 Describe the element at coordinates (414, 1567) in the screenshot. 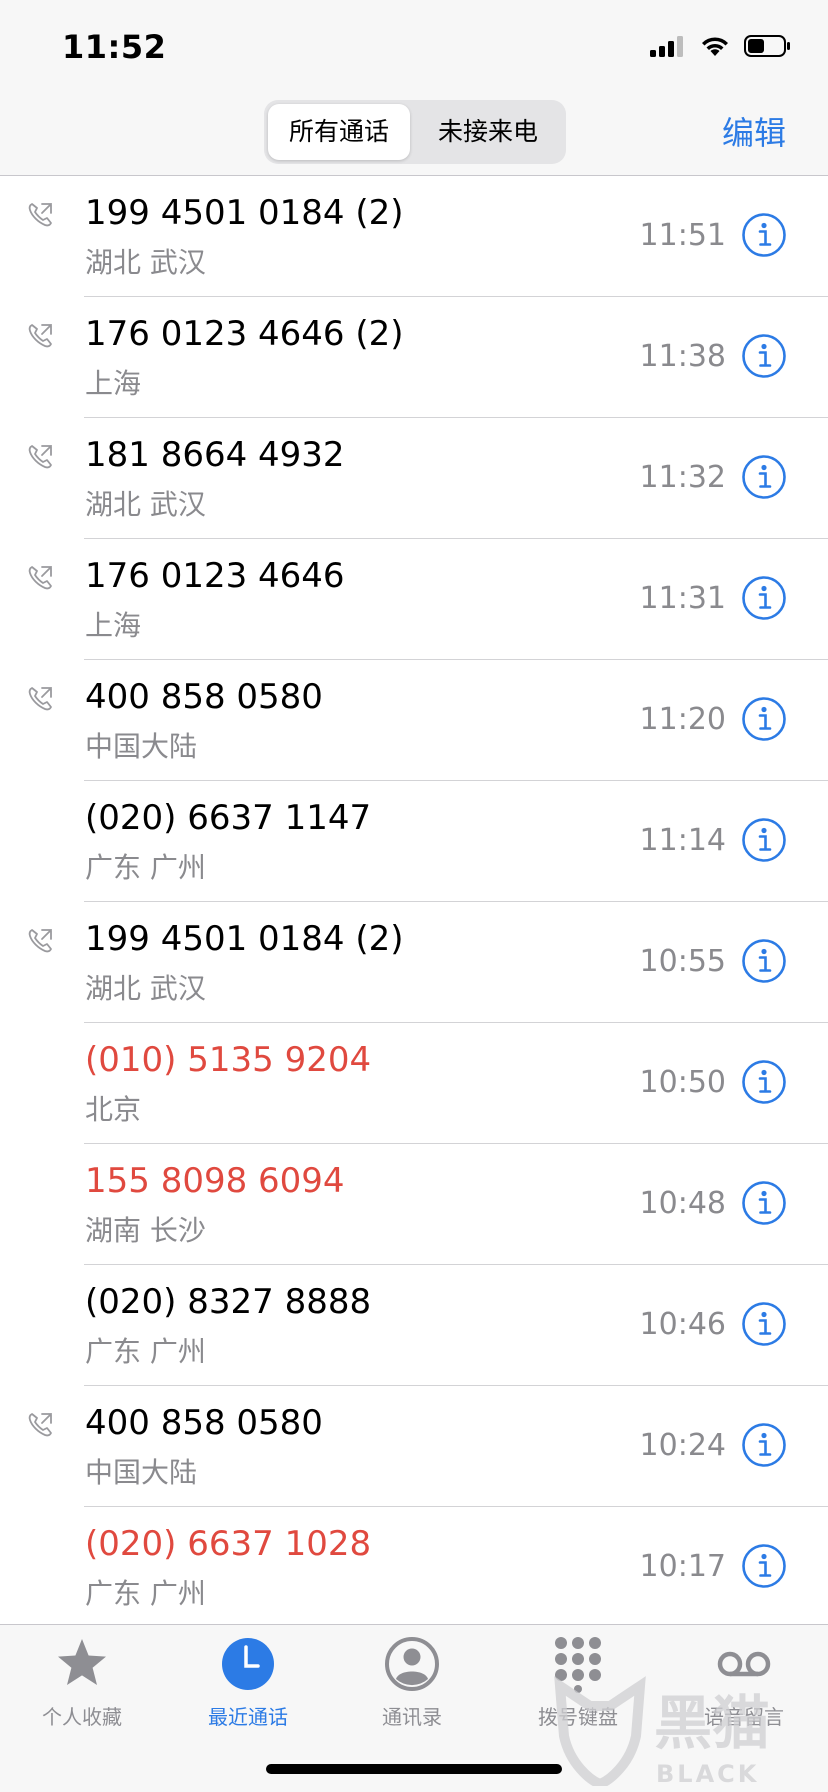

I see `call-row: (020) 6637 1028 广东 广州 10:17` at that location.